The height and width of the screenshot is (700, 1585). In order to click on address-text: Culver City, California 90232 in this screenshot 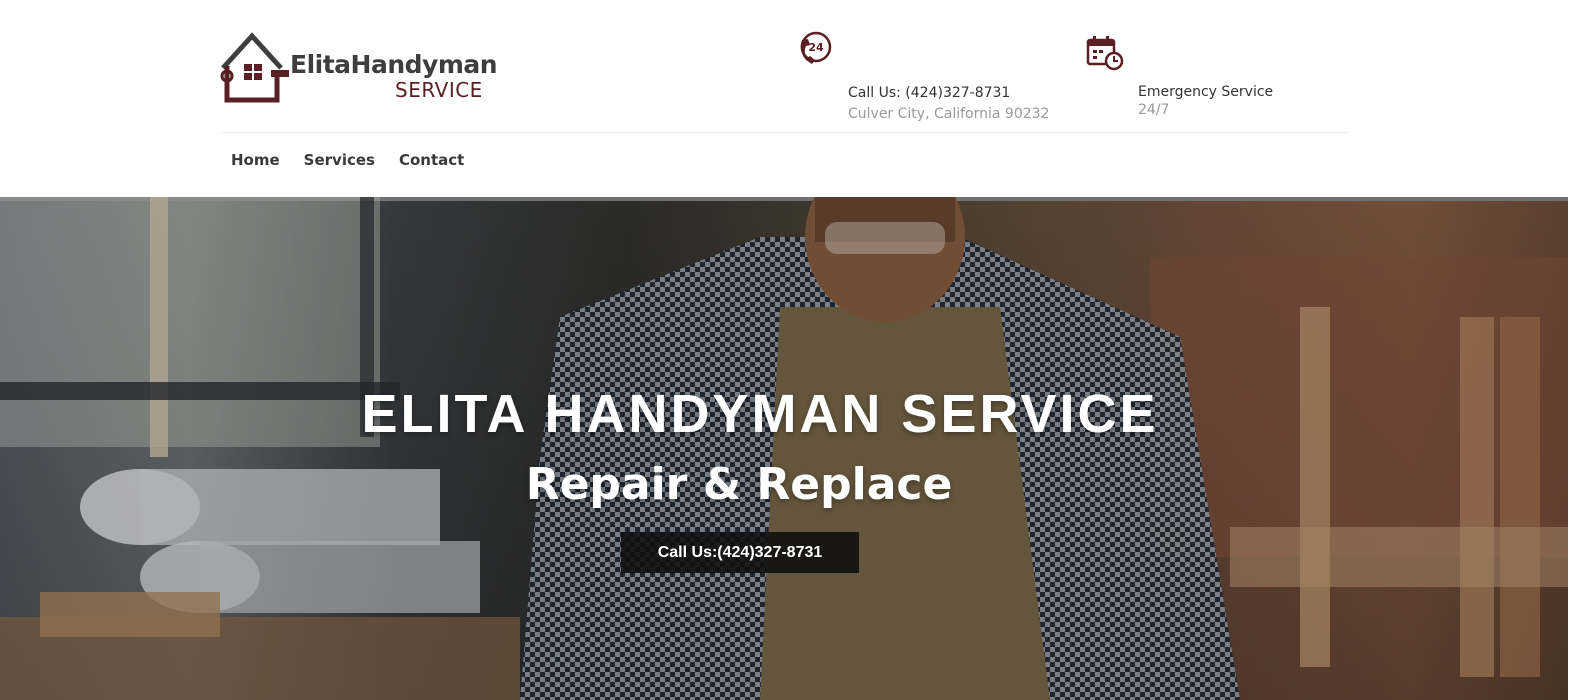, I will do `click(949, 114)`.